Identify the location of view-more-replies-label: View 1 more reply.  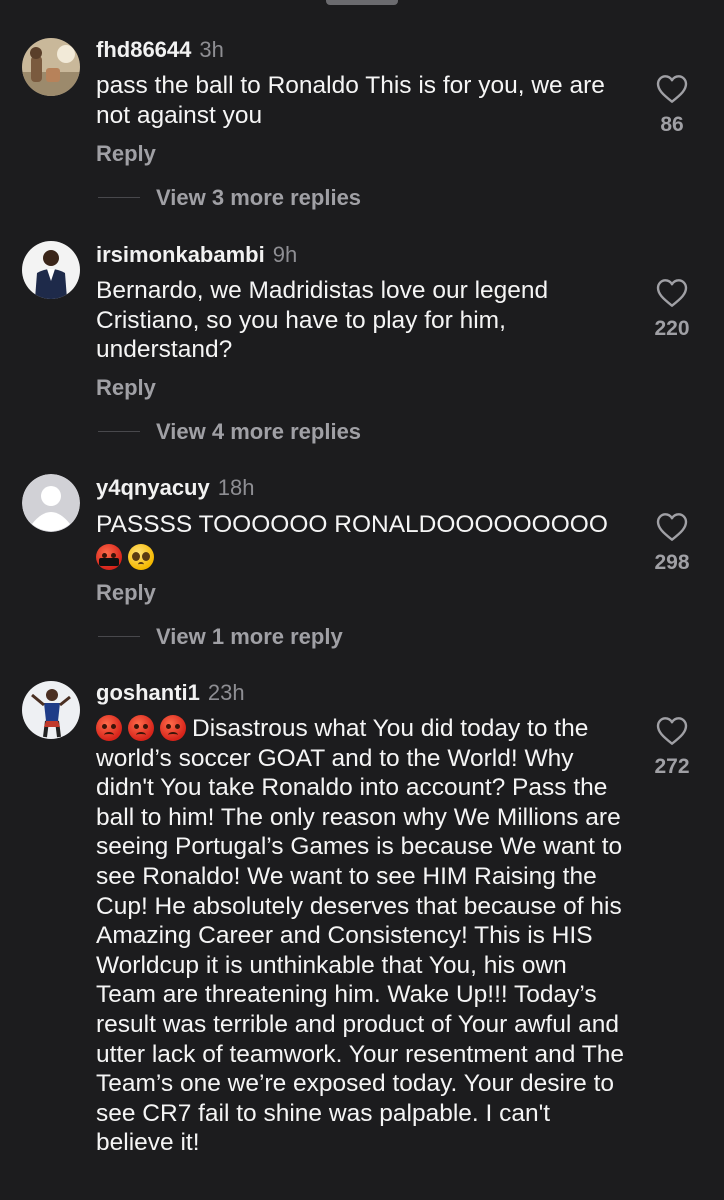
(249, 636).